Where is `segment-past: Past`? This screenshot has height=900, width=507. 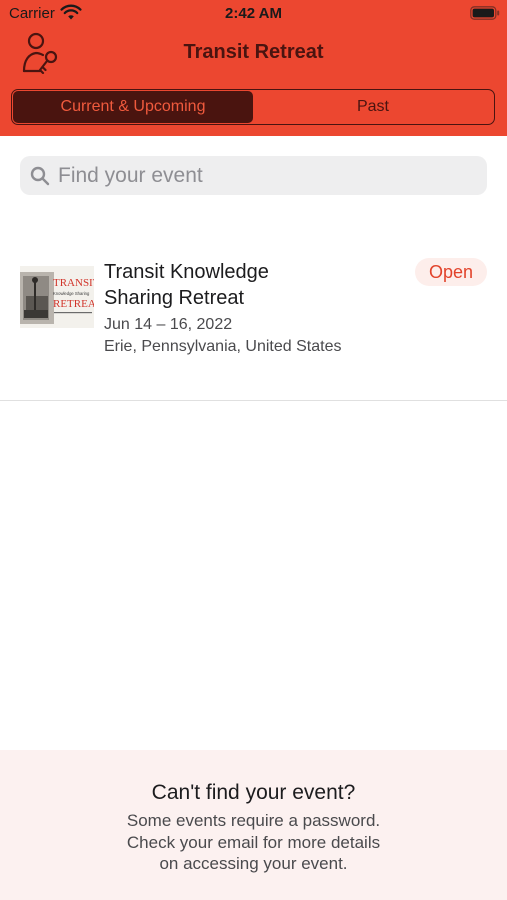
segment-past: Past is located at coordinates (373, 107).